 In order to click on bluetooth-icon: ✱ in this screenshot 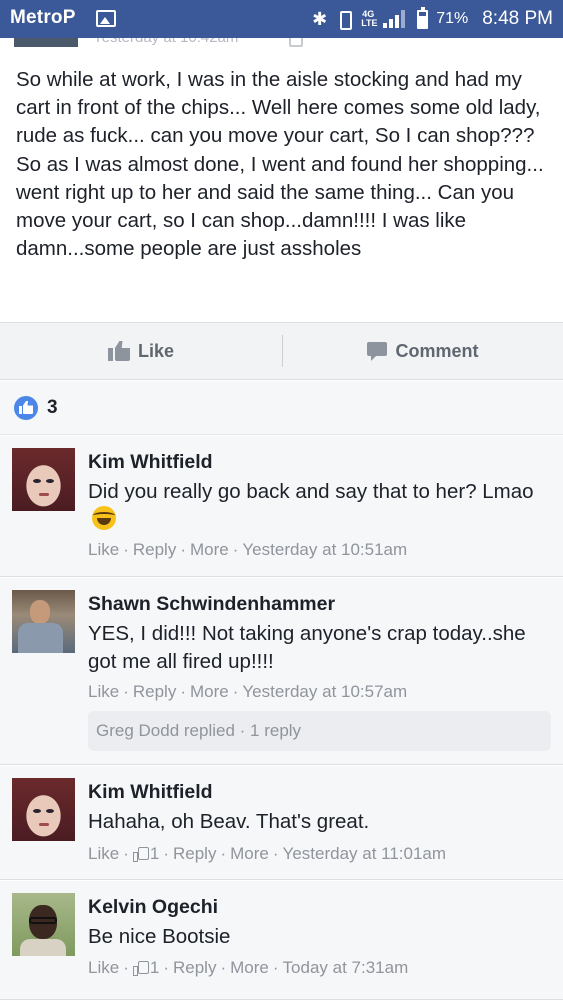, I will do `click(320, 18)`.